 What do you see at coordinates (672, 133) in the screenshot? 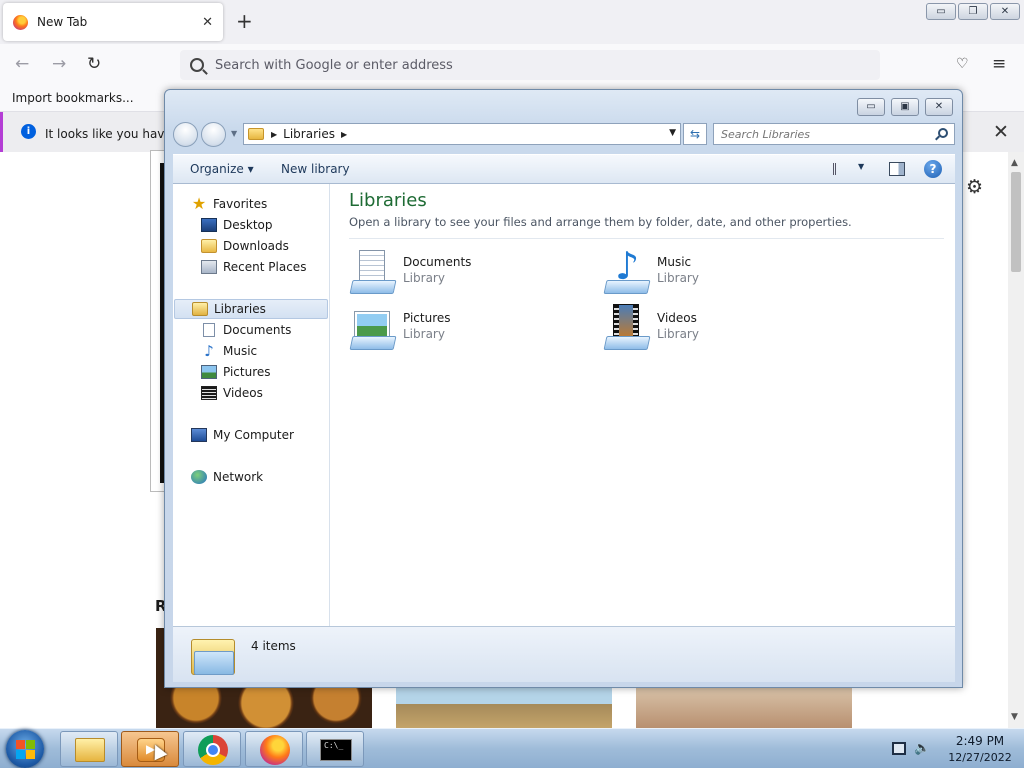
I see `address-dropdown-icon: ▼` at bounding box center [672, 133].